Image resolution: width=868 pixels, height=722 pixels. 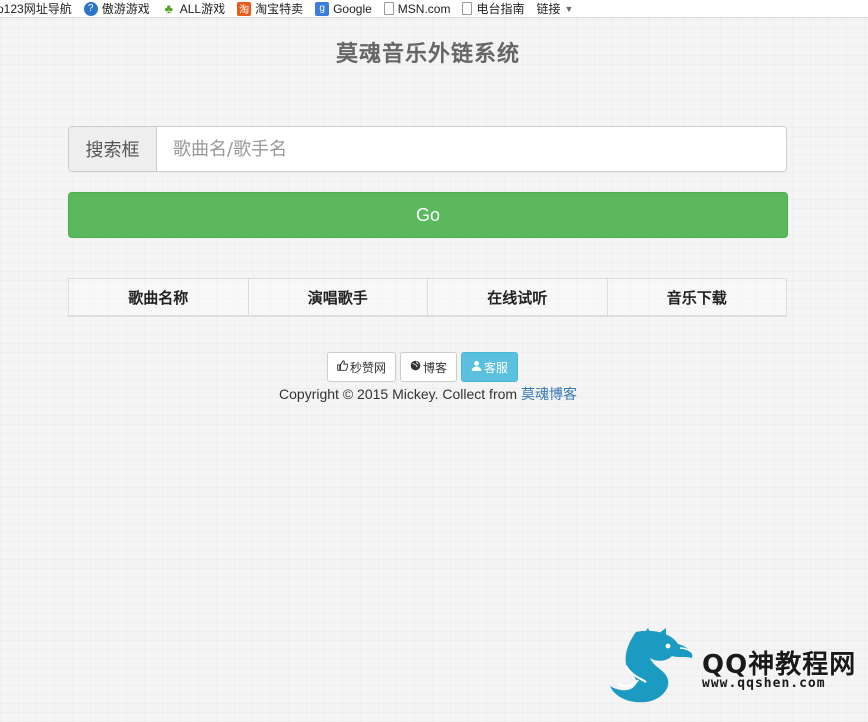 I want to click on blog-link: 莫魂博客, so click(x=549, y=394).